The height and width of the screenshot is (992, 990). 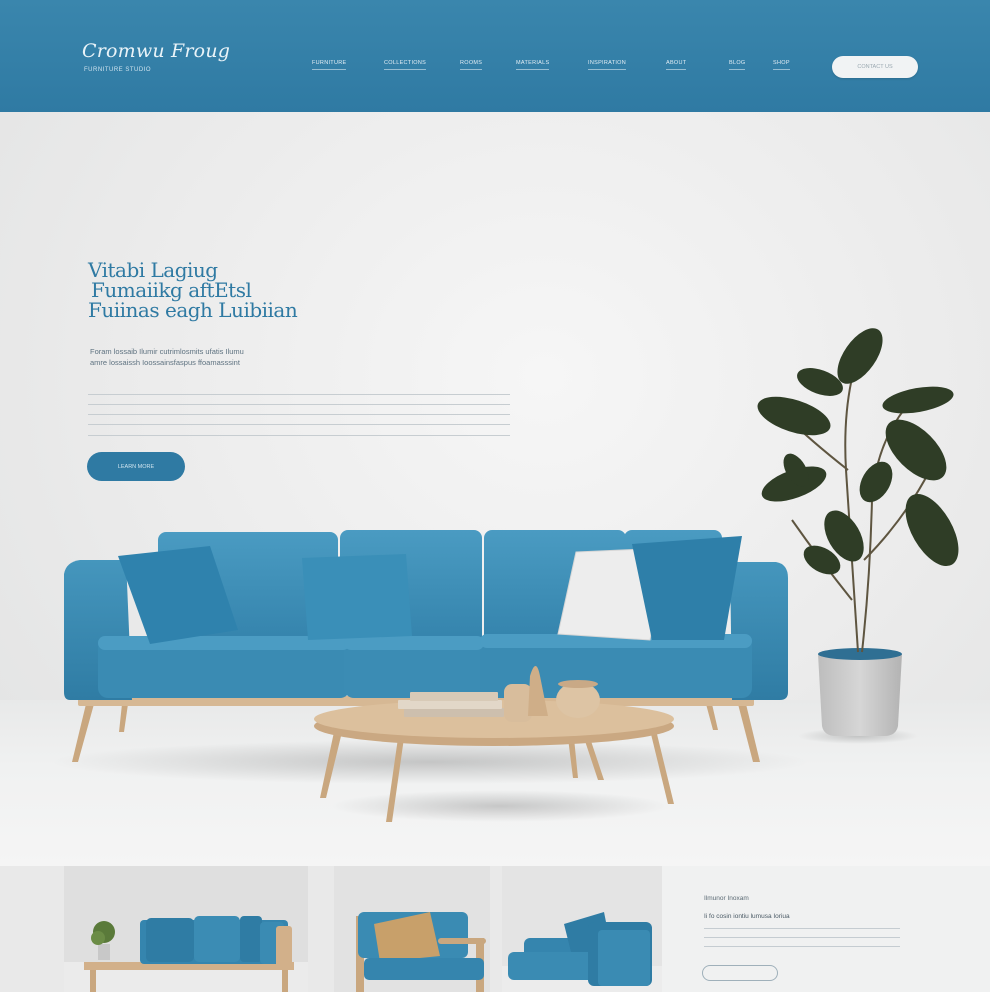 I want to click on armchair-thumbnail-image, so click(x=412, y=929).